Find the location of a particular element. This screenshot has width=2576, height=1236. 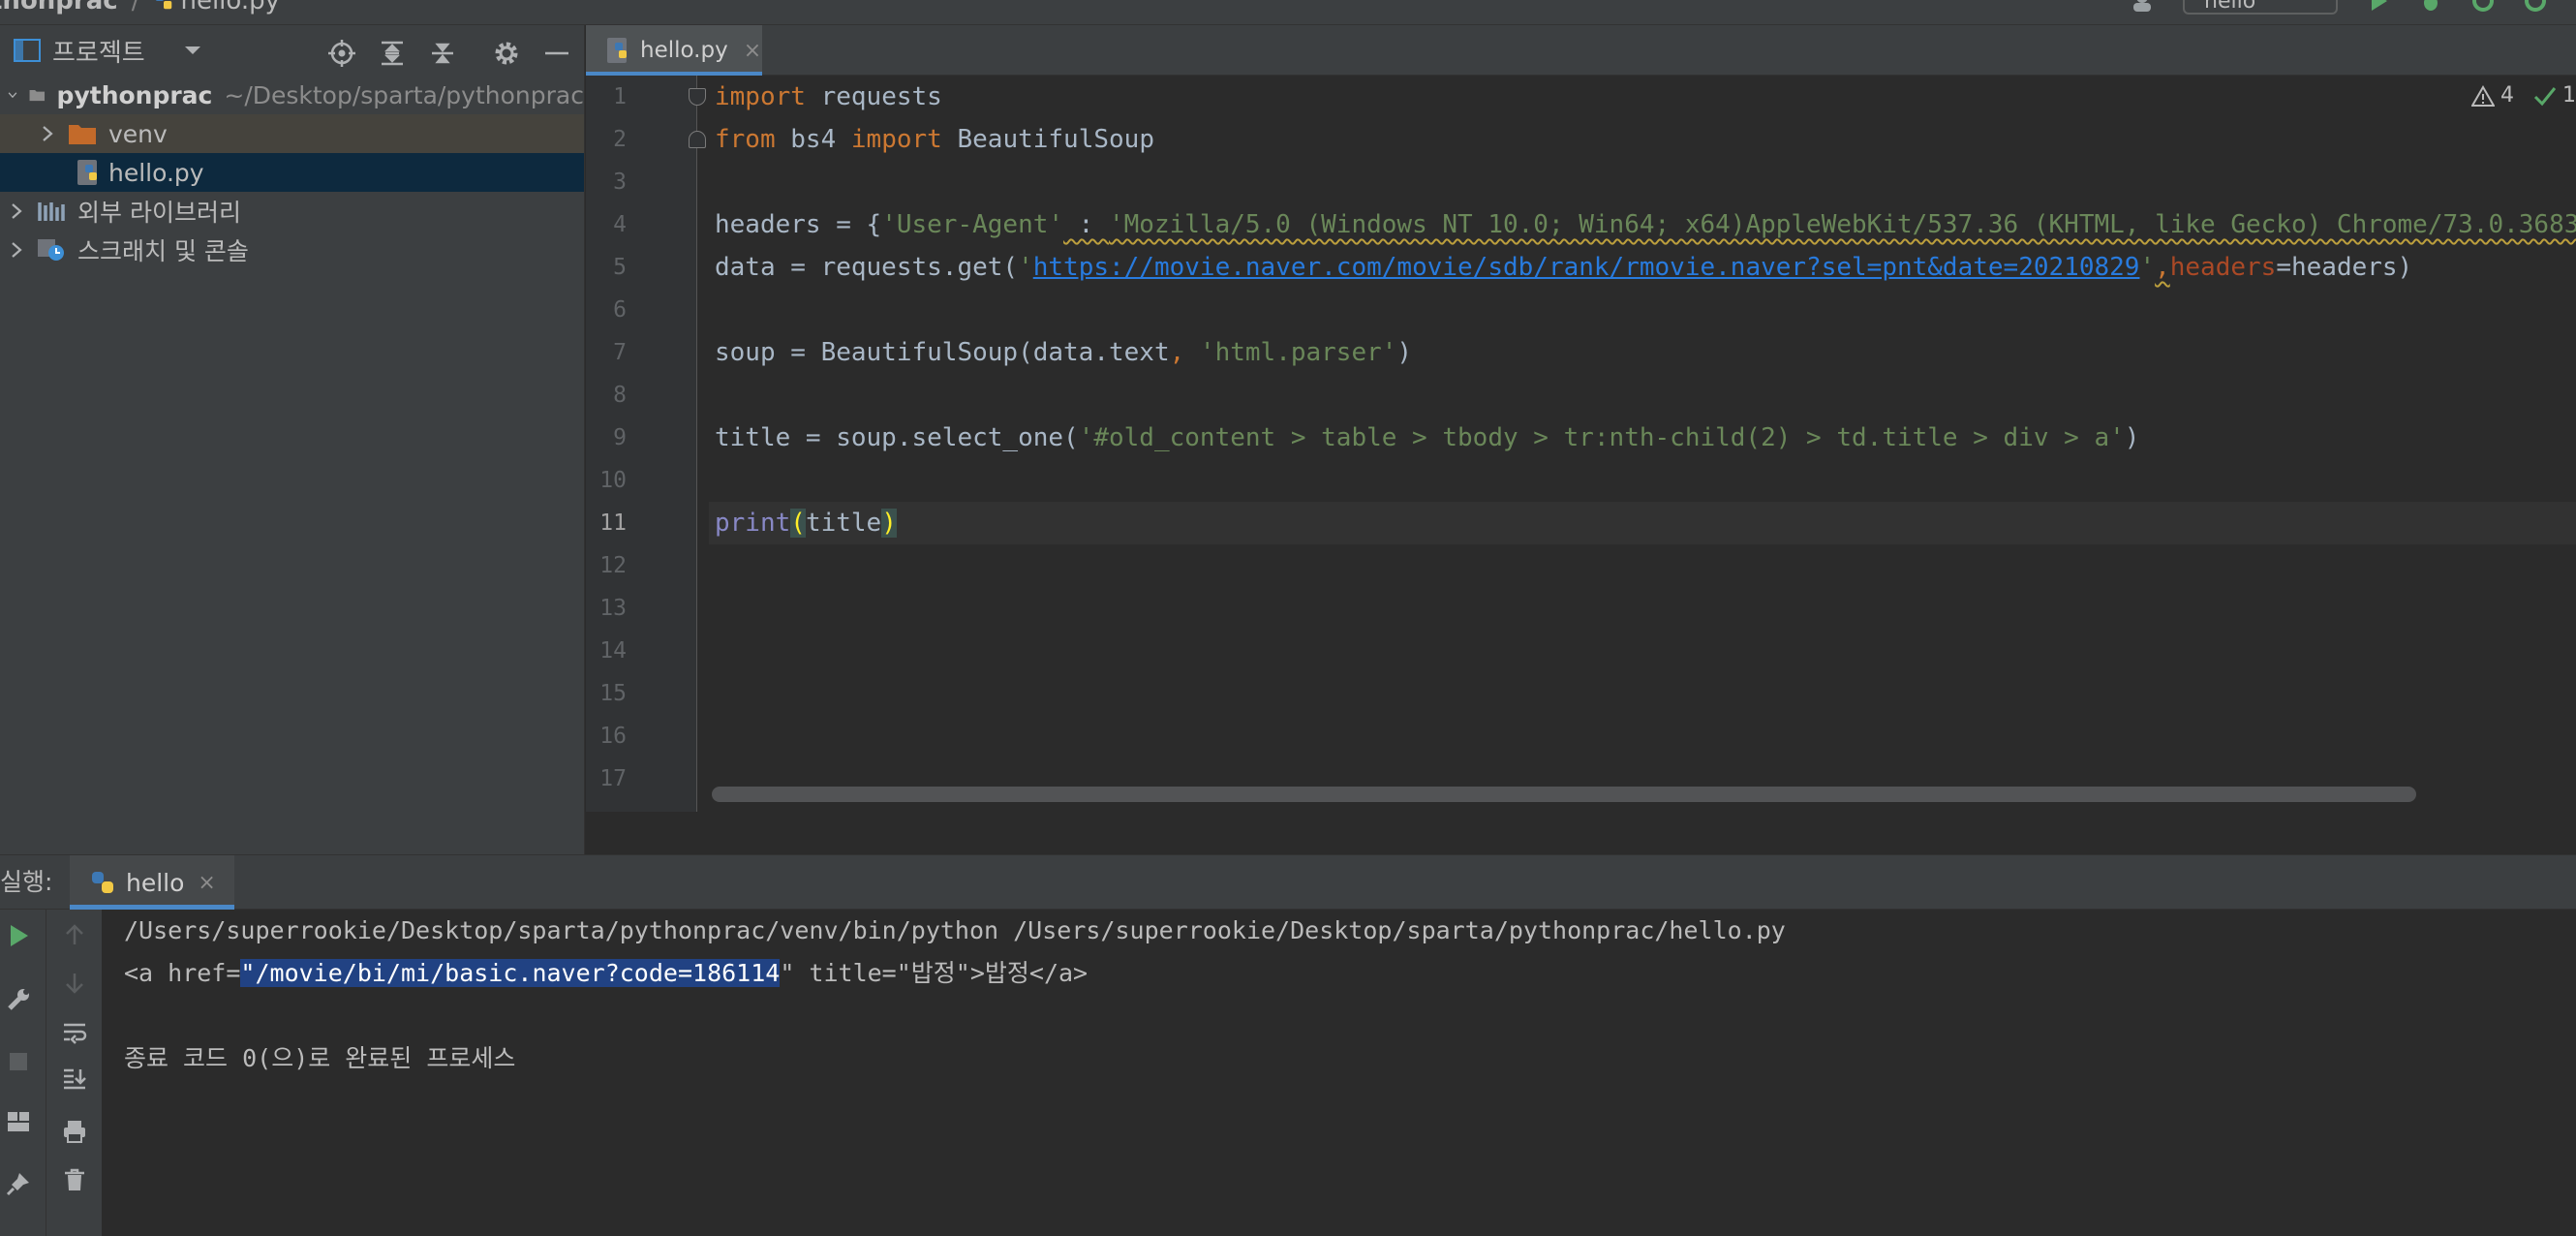

run-actions-toolbar is located at coordinates (23, 1073).